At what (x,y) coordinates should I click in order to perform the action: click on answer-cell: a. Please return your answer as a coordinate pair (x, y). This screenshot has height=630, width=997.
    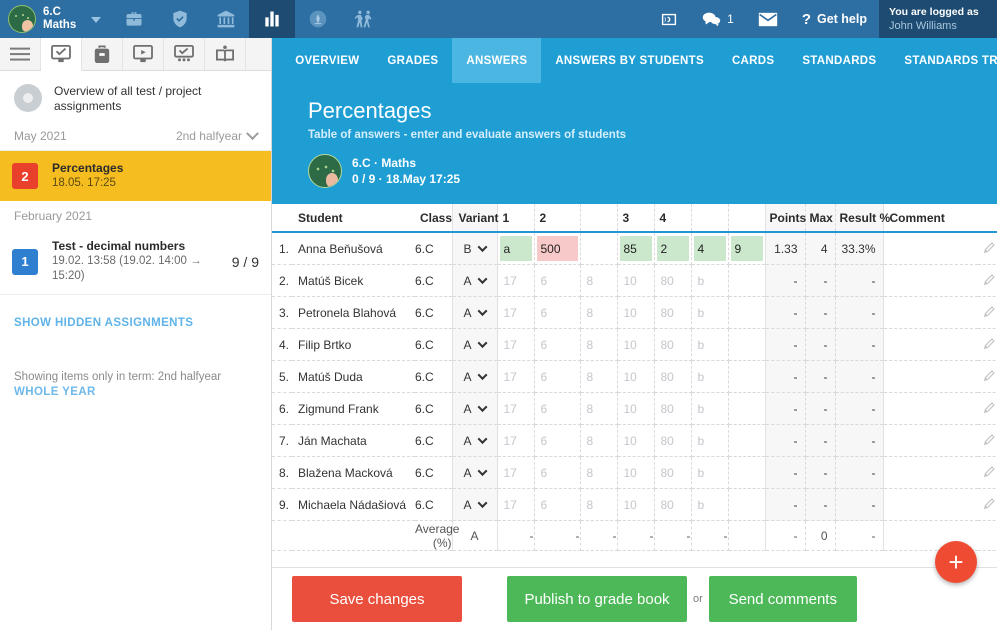
    Looking at the image, I should click on (516, 248).